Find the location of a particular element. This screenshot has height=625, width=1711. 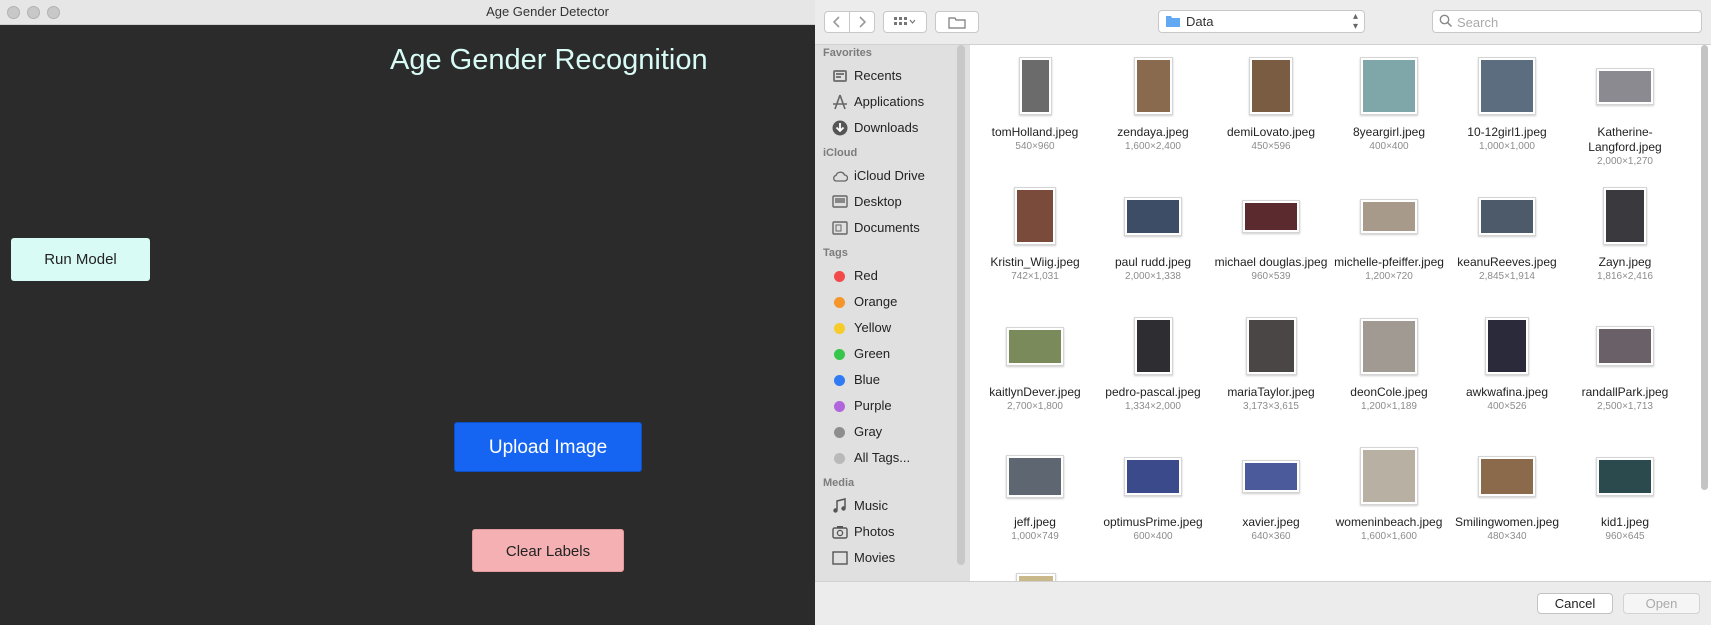

sidebar-item-media-0: Music is located at coordinates (887, 506).